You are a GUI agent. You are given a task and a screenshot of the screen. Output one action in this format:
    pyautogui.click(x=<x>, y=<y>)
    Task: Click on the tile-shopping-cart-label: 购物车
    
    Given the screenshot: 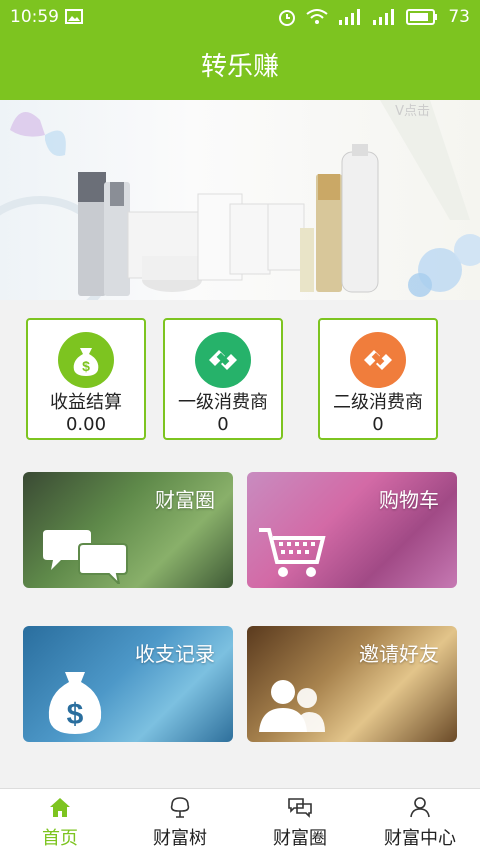 What is the action you would take?
    pyautogui.click(x=409, y=500)
    